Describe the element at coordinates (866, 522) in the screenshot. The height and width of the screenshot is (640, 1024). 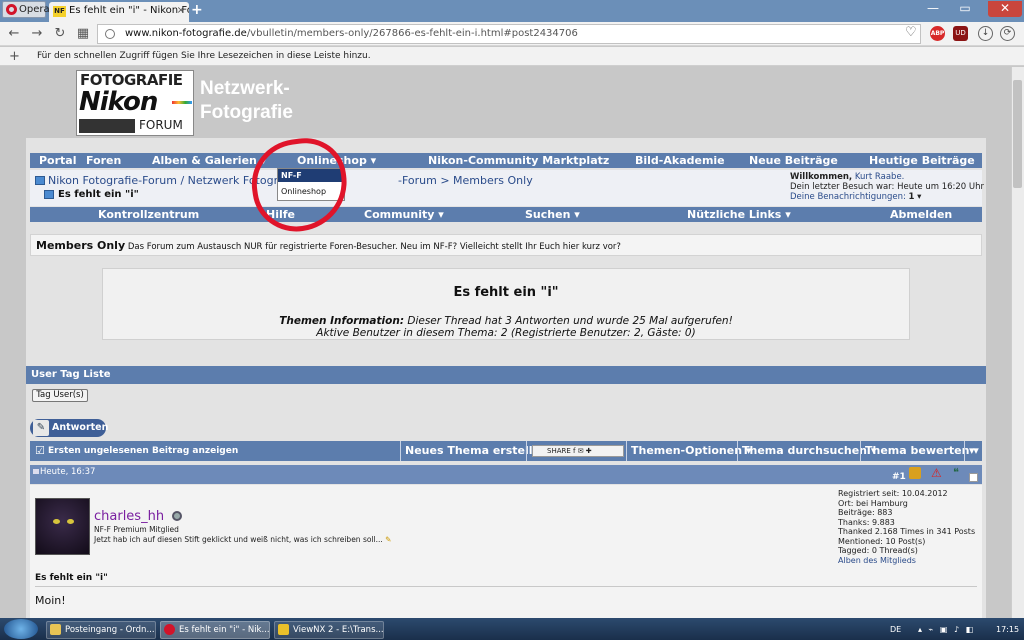
I see `stat-thanks: Thanks: 9.883` at that location.